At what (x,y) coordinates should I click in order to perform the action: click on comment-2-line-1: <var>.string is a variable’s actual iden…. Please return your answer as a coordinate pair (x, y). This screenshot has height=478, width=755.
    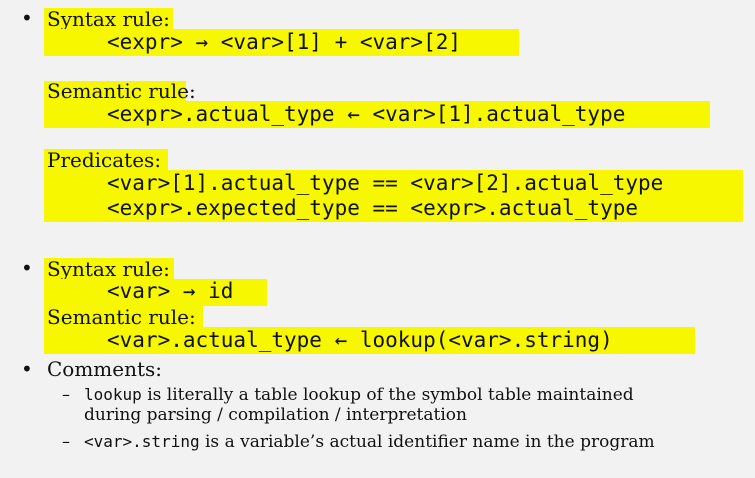
    Looking at the image, I should click on (369, 442).